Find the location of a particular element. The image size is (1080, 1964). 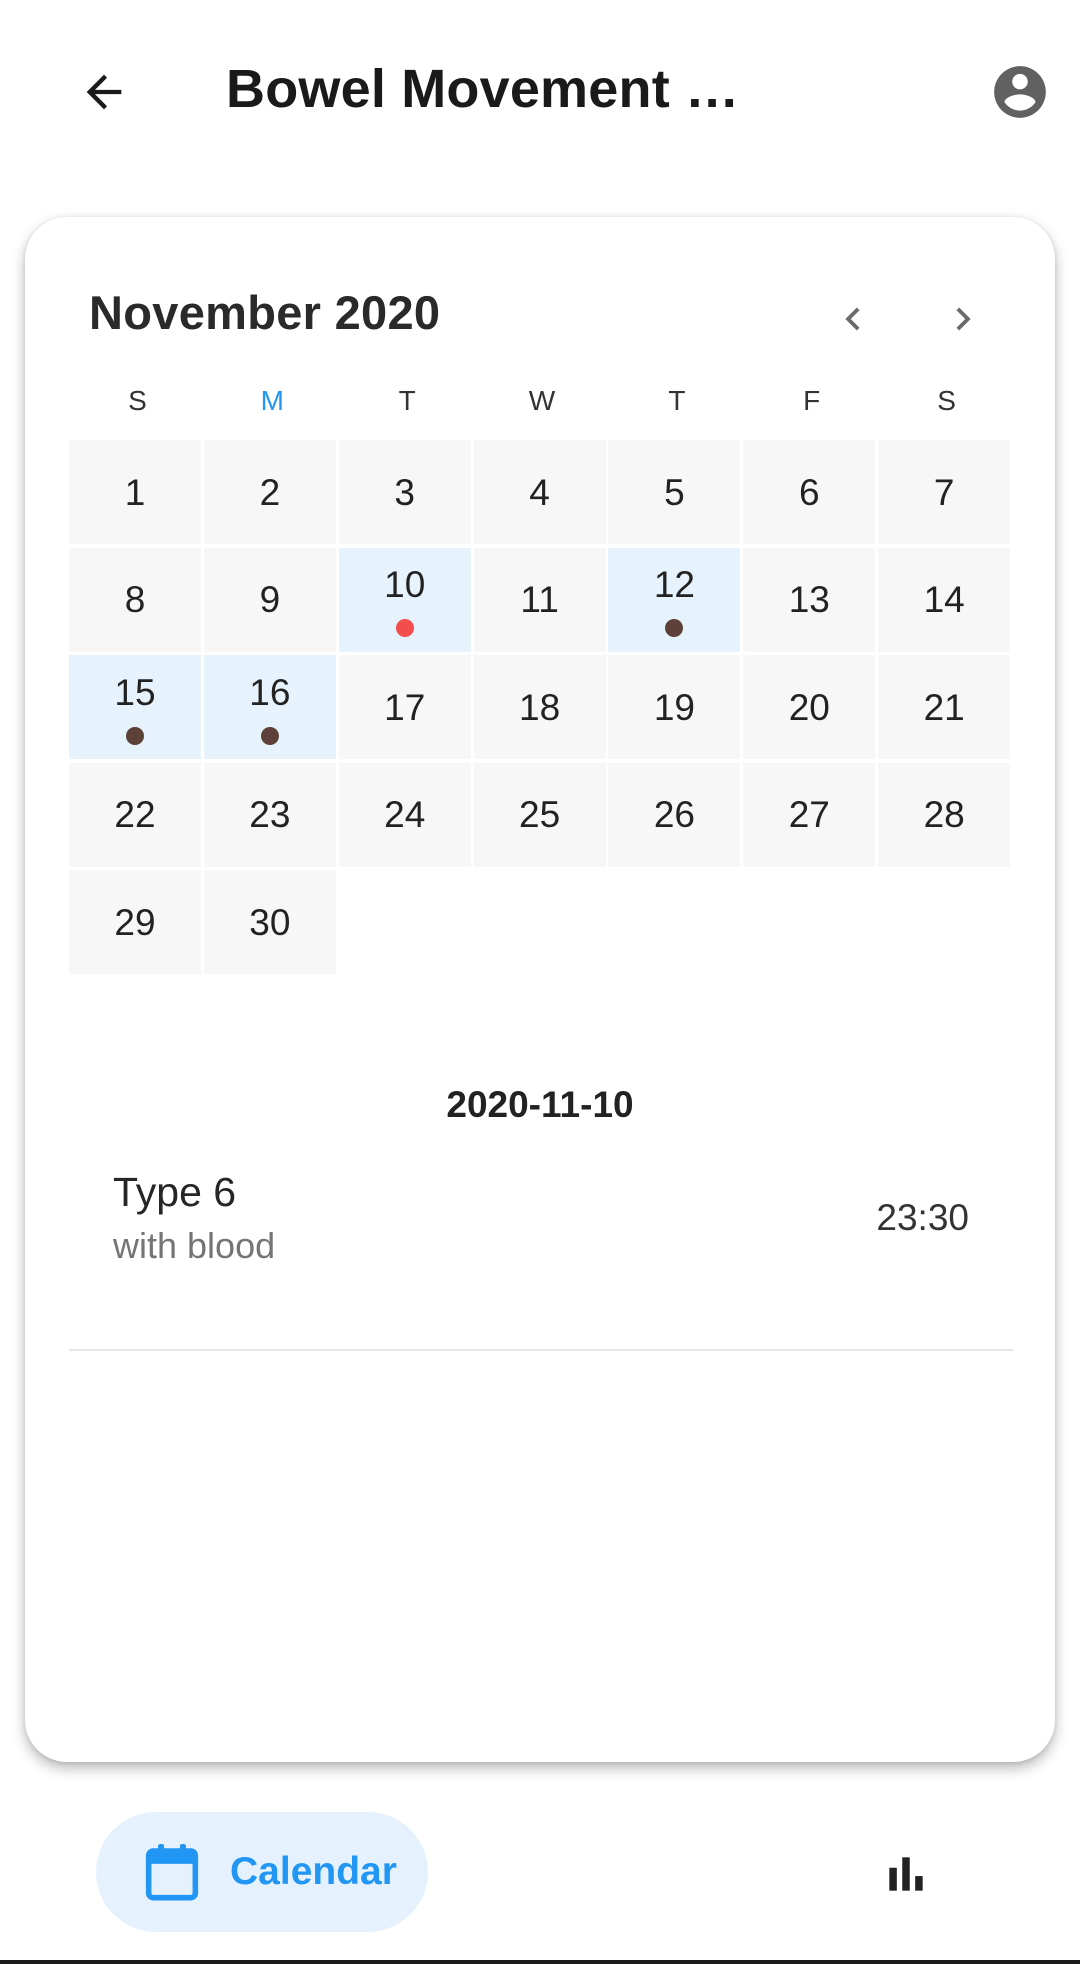

calendar-day: 13 is located at coordinates (809, 599).